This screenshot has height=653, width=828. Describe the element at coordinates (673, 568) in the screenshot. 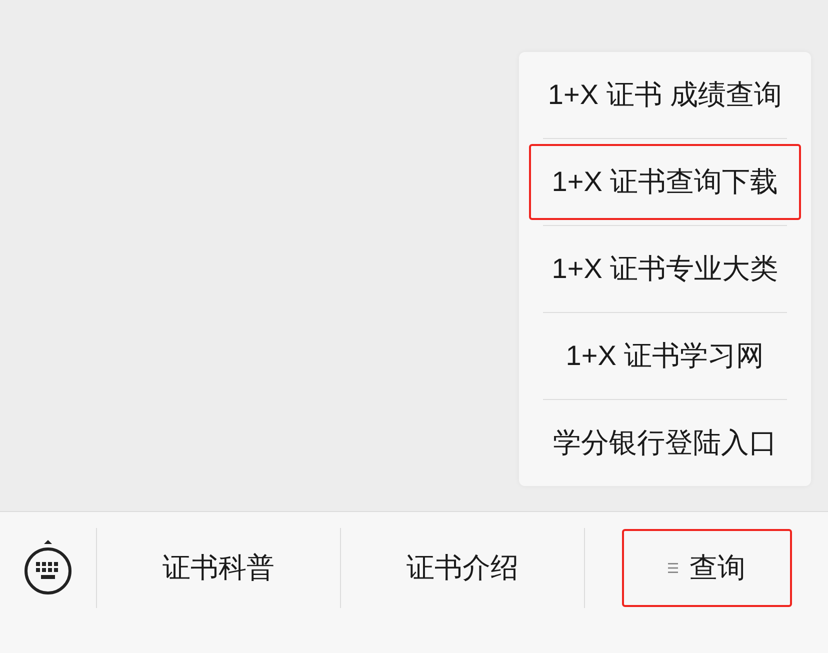

I see `submenu-icon` at that location.